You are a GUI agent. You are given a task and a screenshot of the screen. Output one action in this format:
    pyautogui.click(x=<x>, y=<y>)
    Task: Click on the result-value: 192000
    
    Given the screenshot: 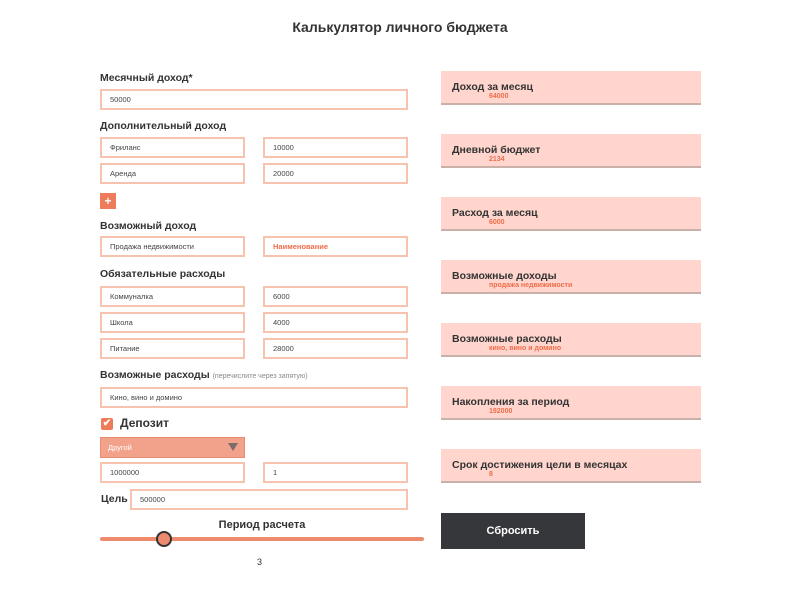 What is the action you would take?
    pyautogui.click(x=501, y=411)
    